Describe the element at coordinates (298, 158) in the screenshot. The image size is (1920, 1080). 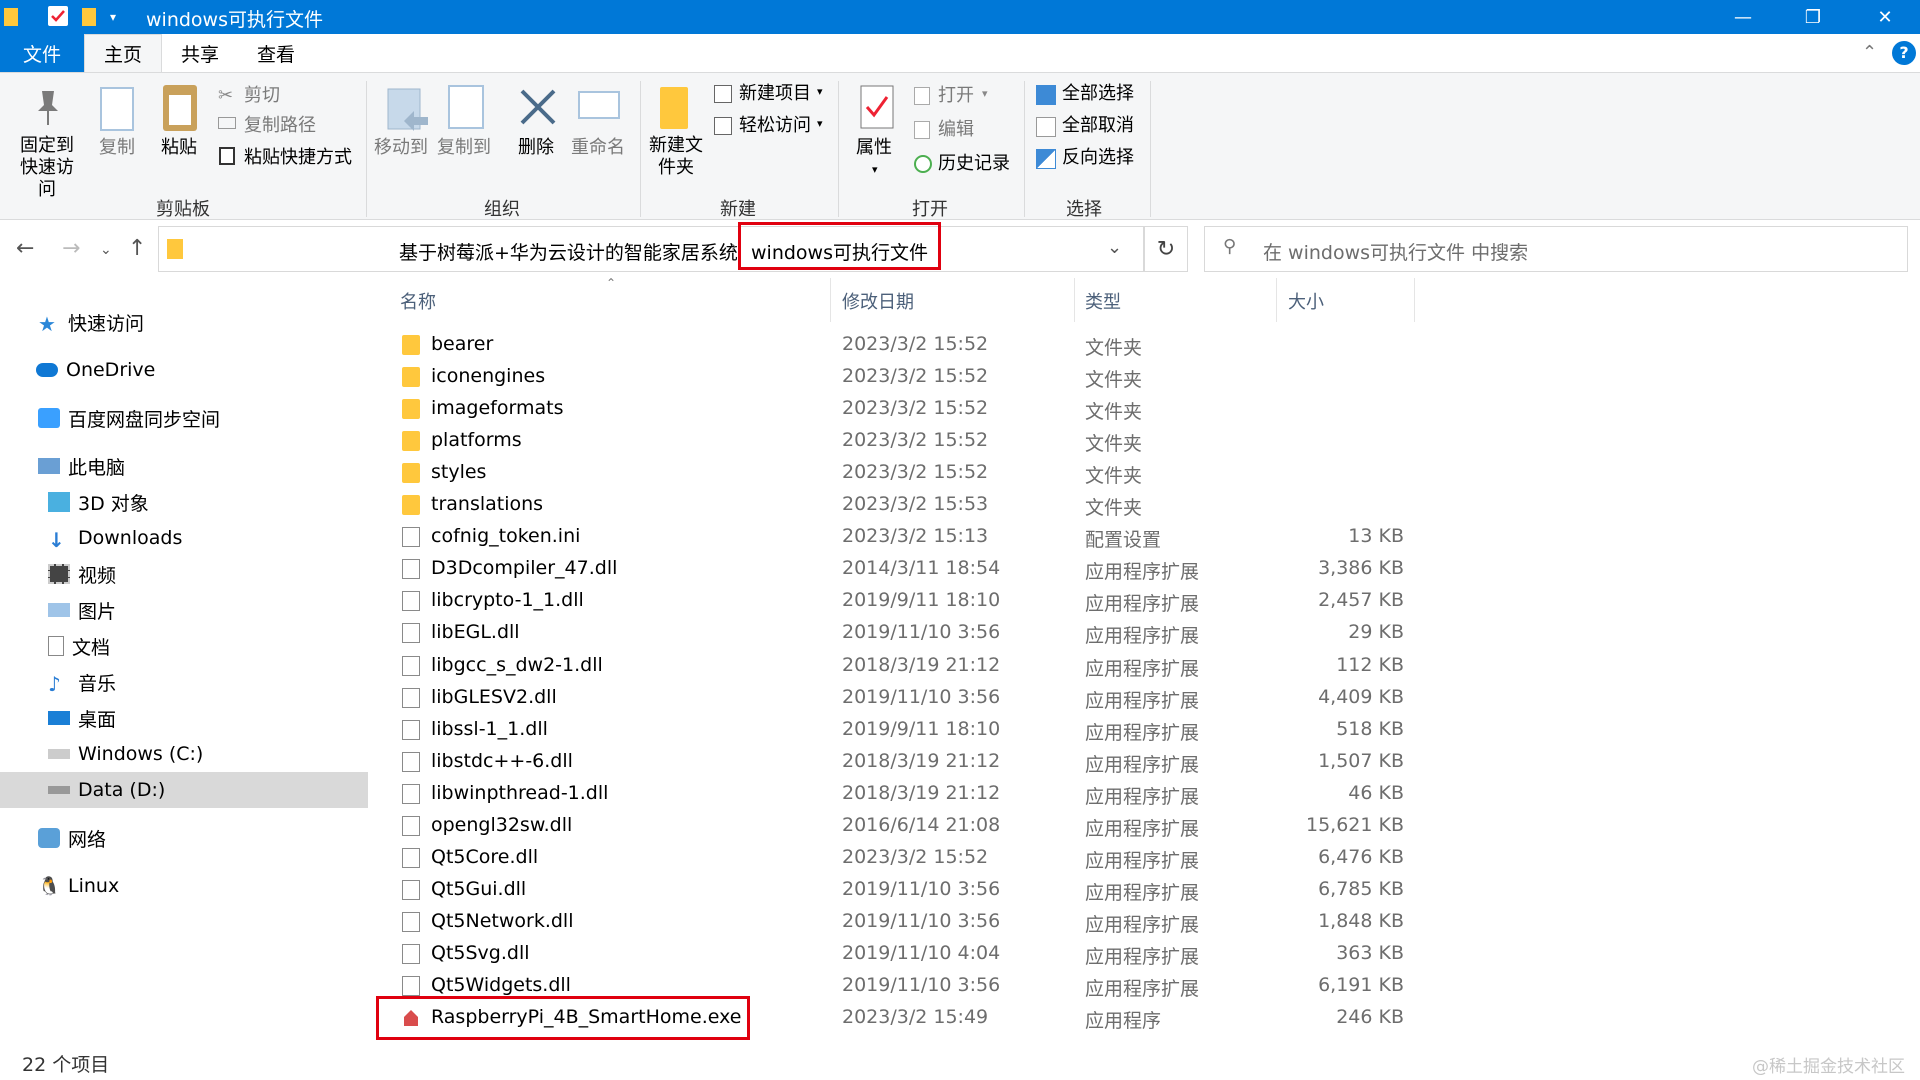
I see `paste-shortcut-button: 粘贴快捷方式` at that location.